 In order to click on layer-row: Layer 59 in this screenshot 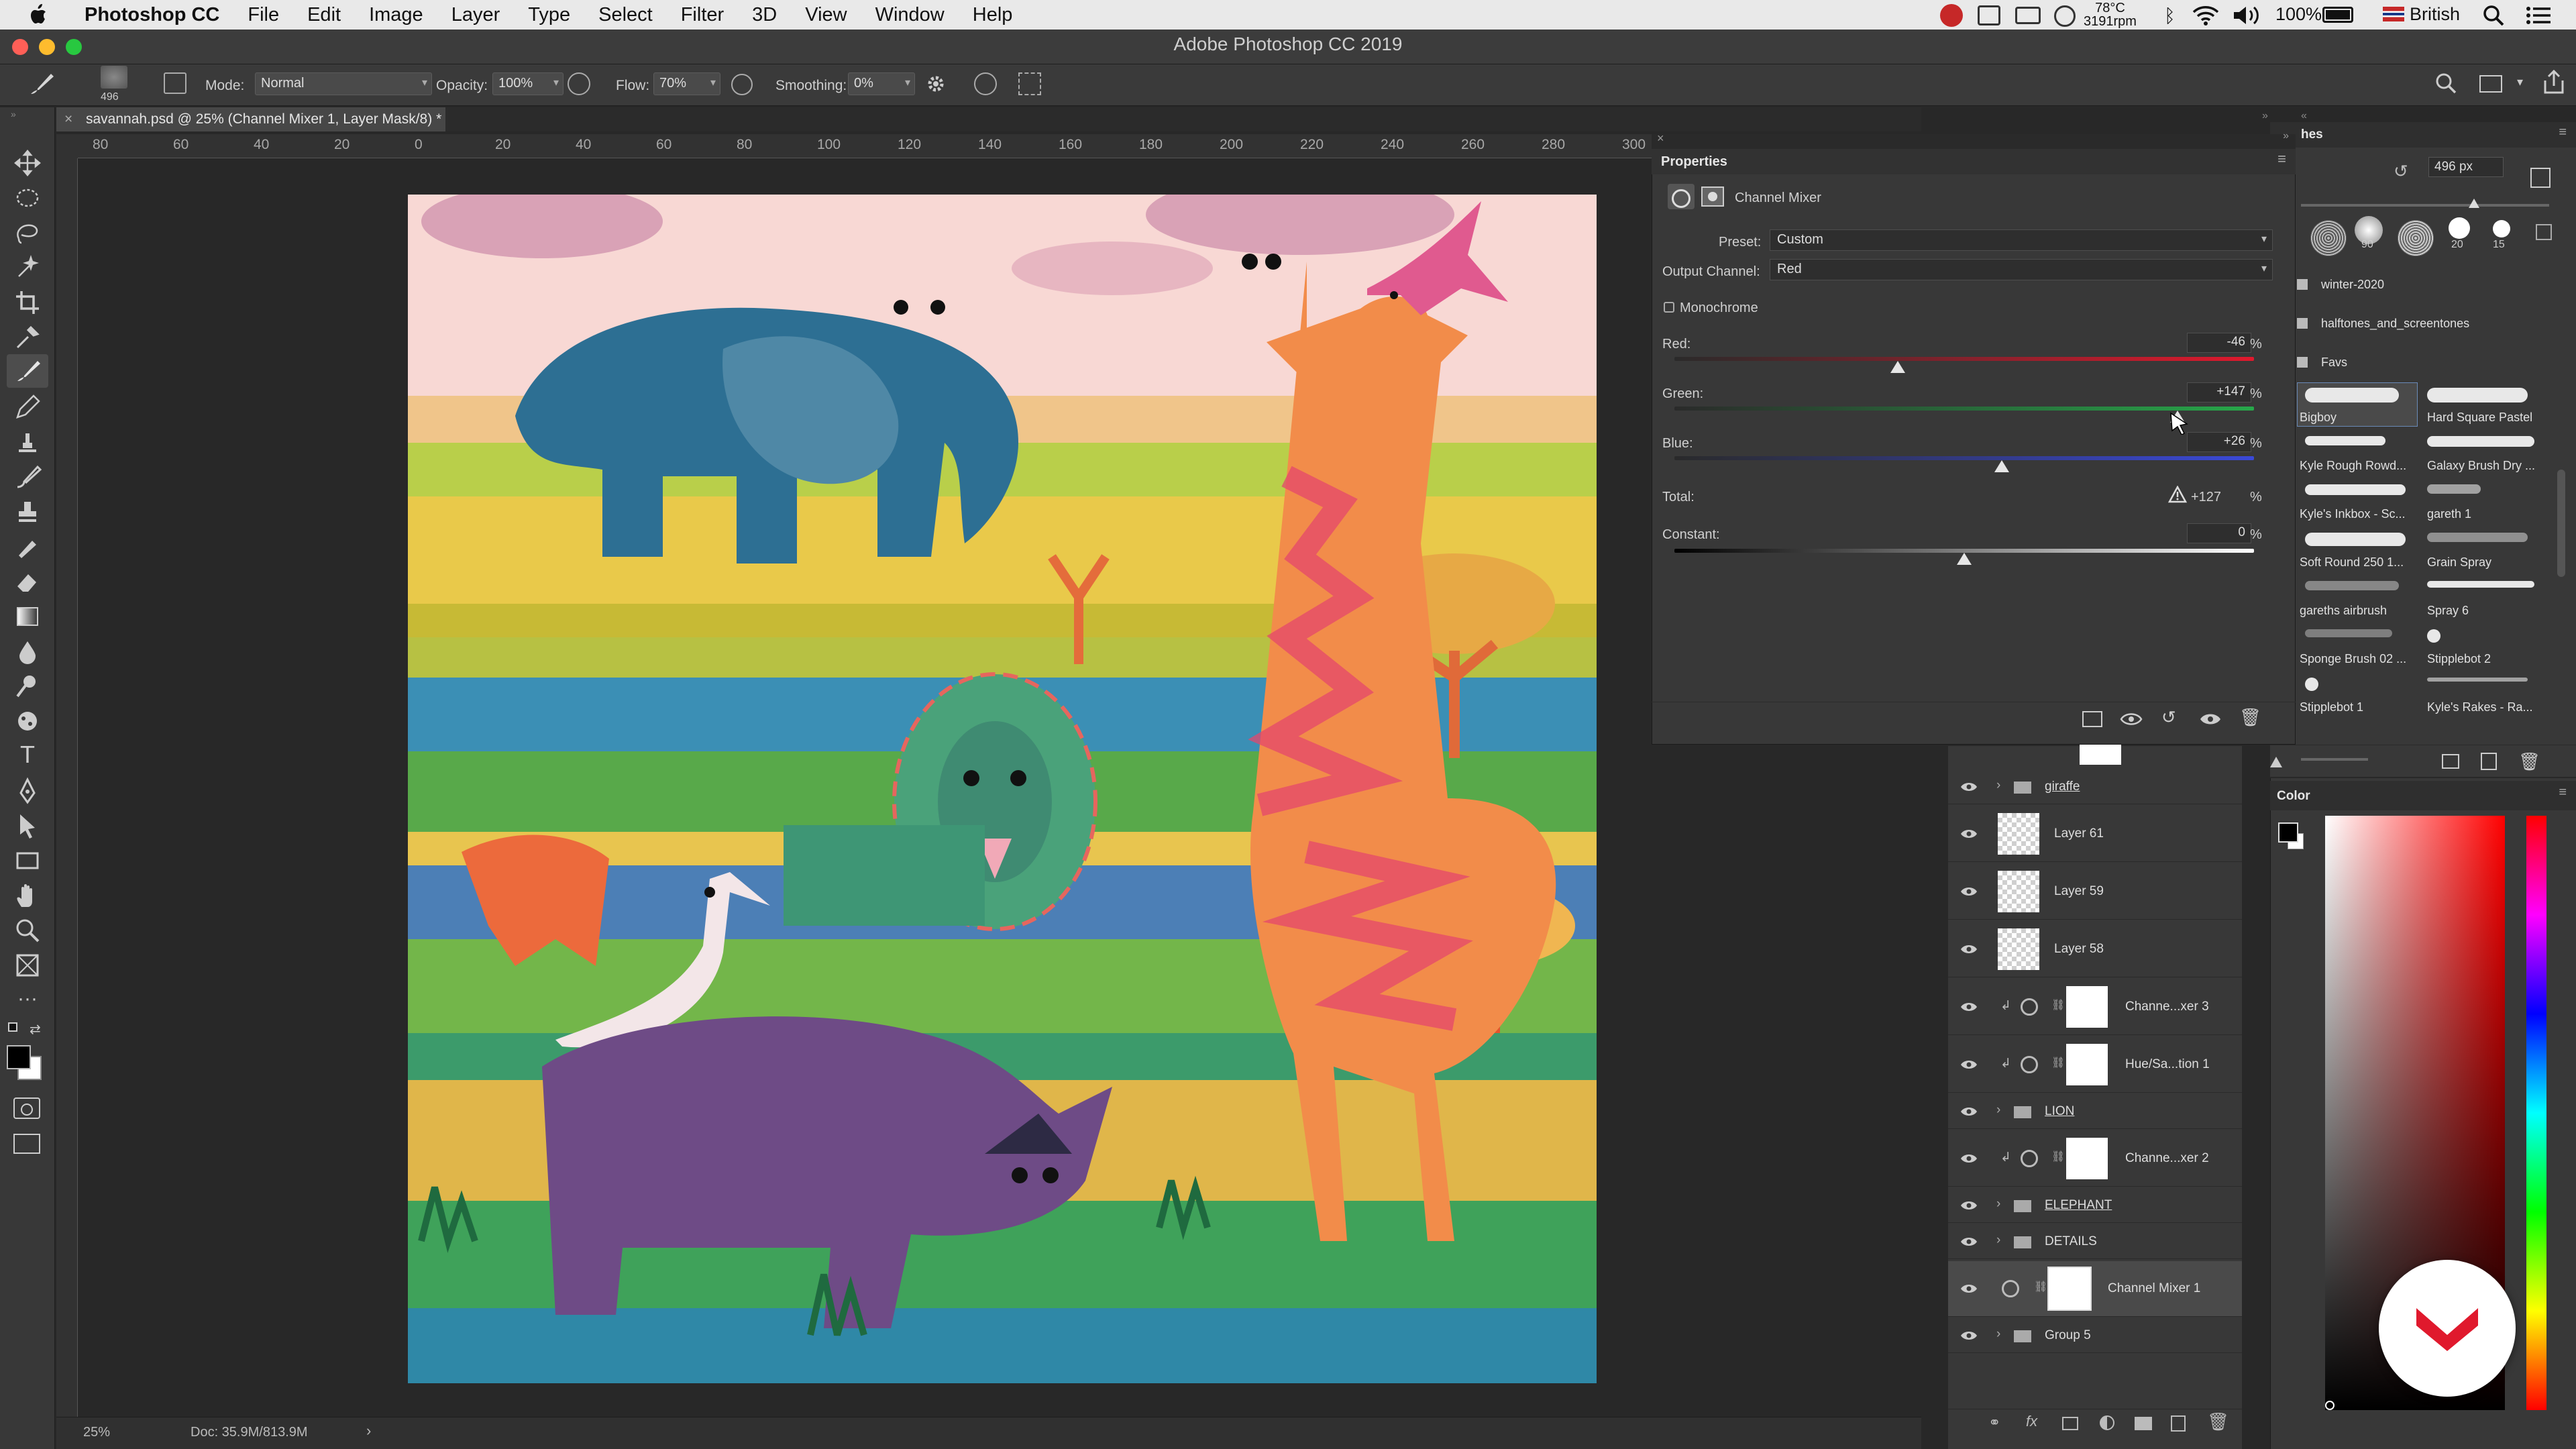, I will do `click(2095, 892)`.